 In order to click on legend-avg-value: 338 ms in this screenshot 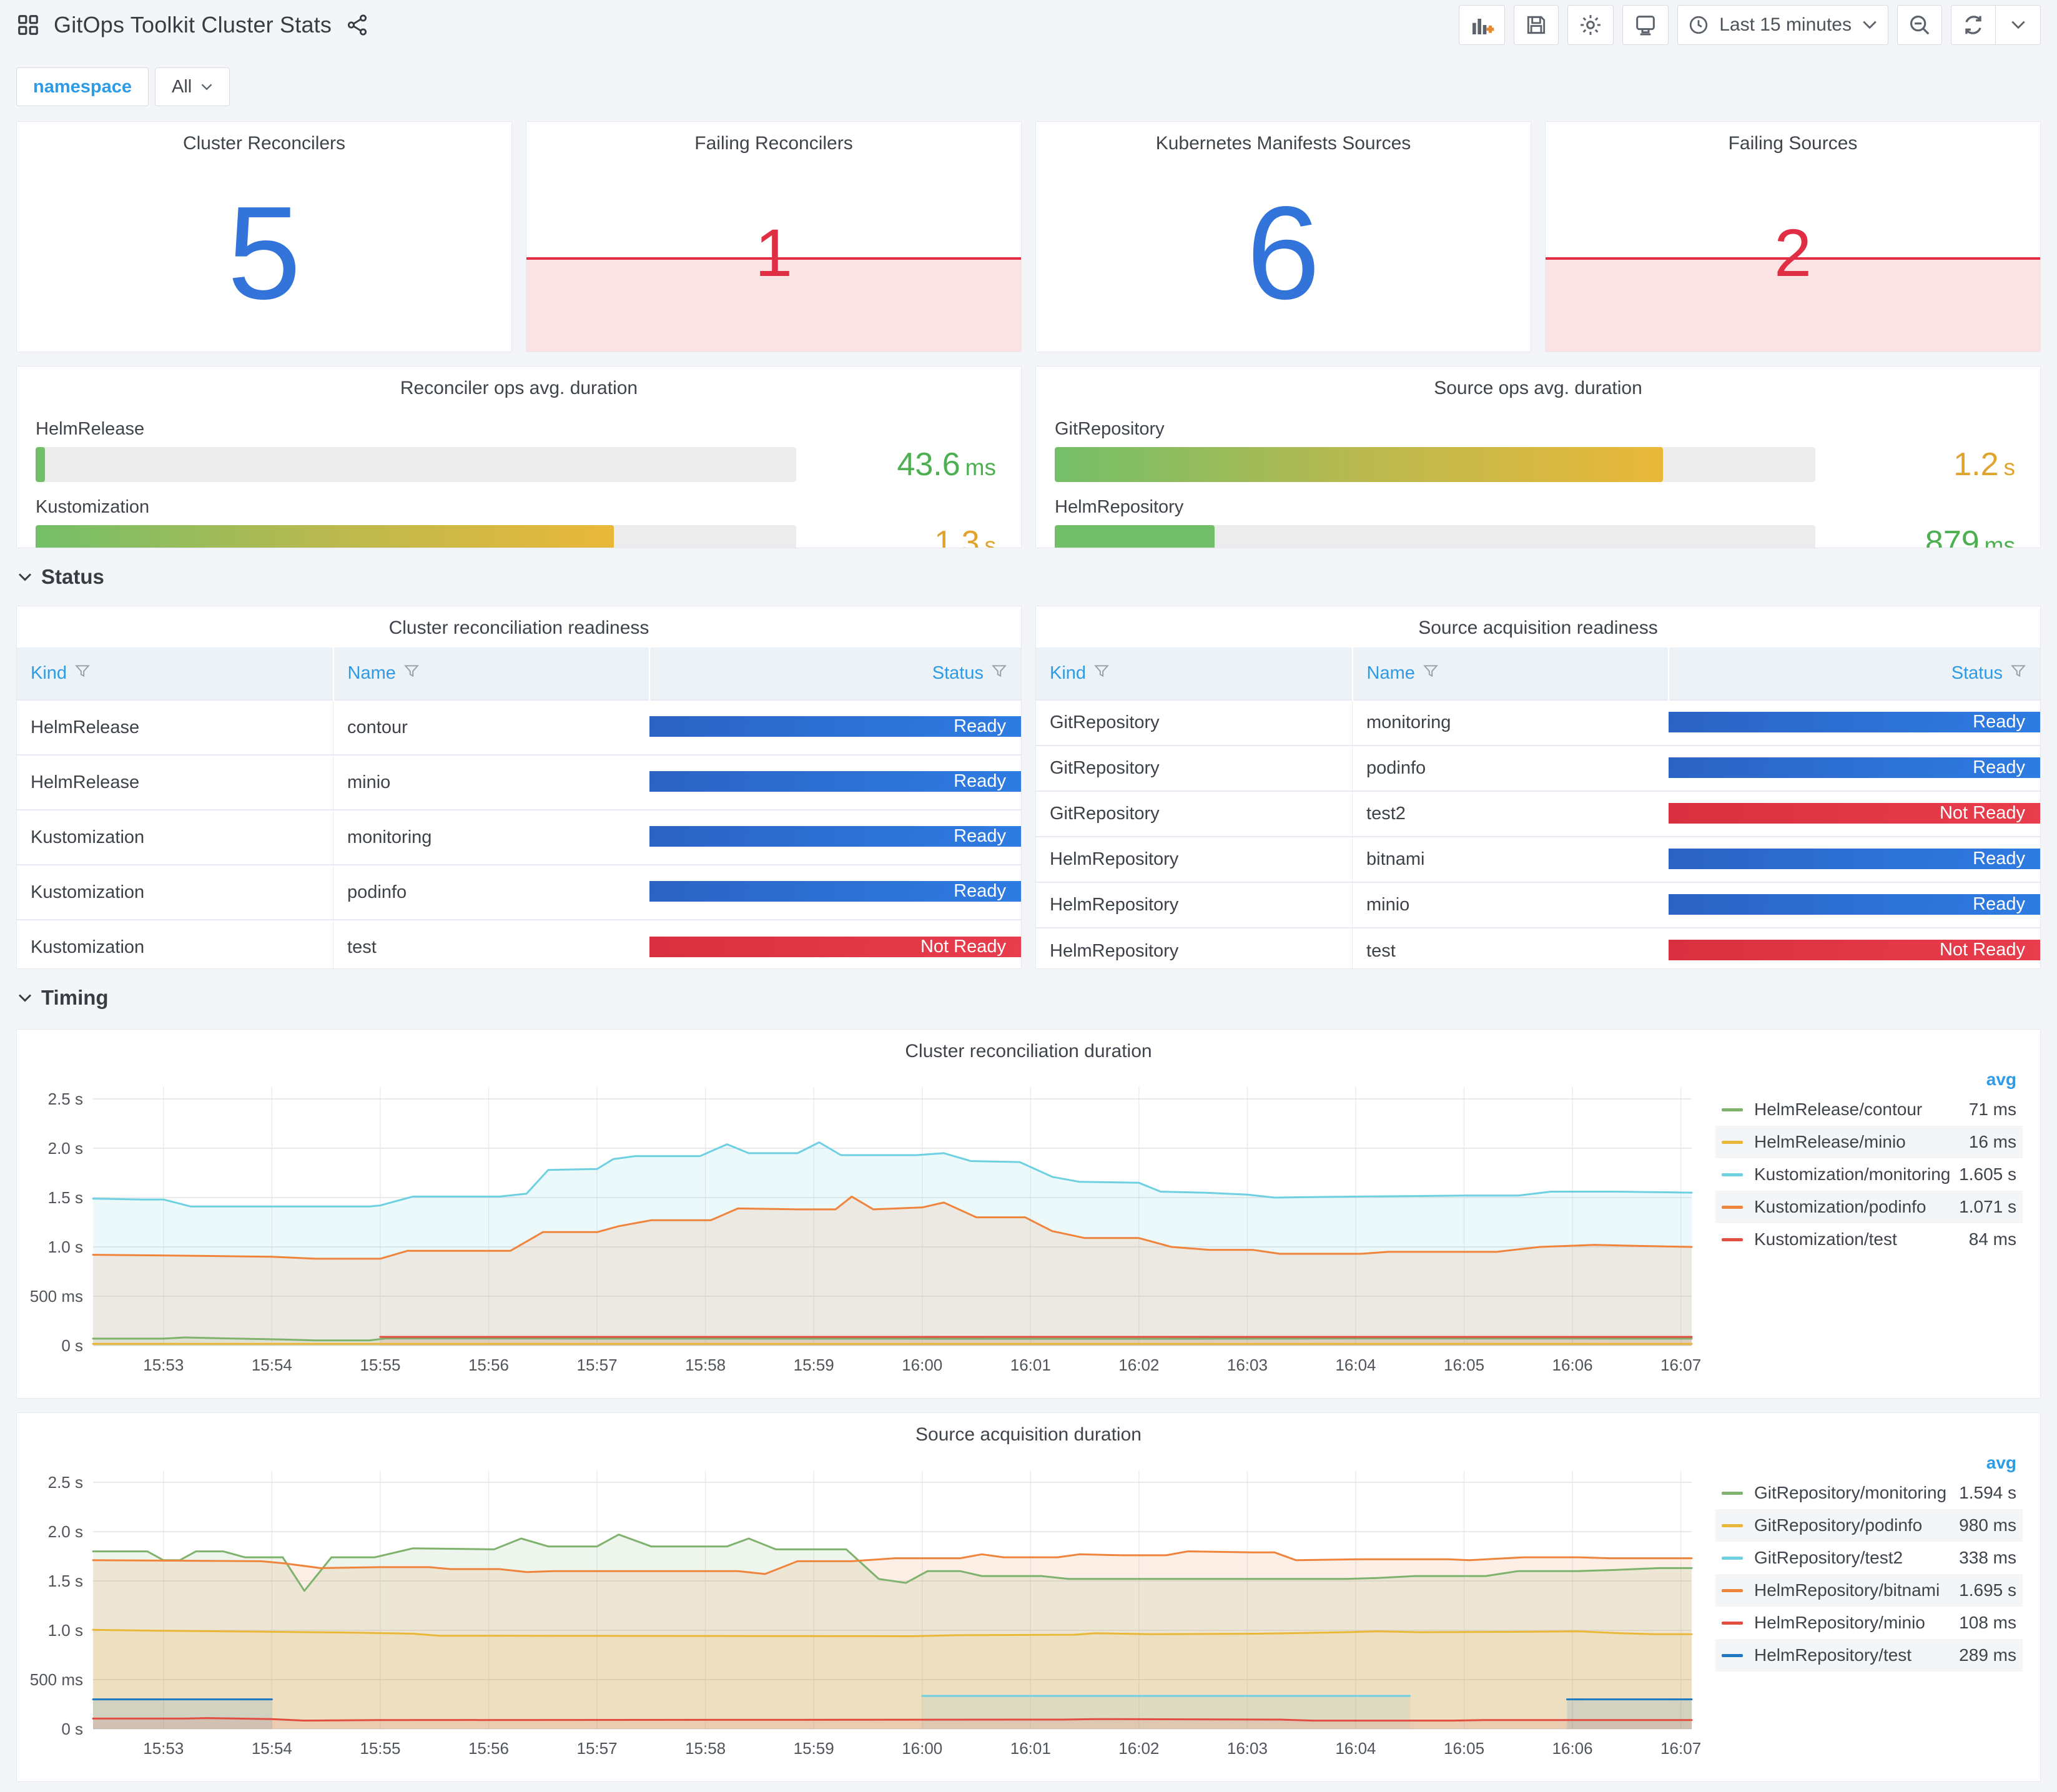, I will do `click(1987, 1557)`.